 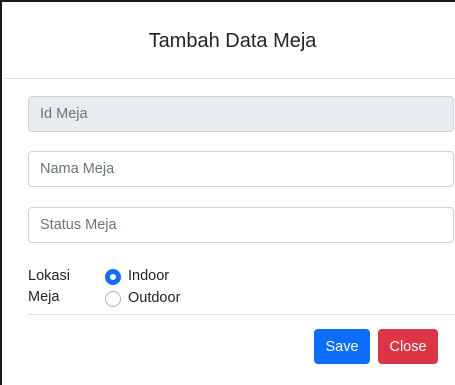 I want to click on lokasi-meja-label: Lokasi Meja, so click(x=49, y=286).